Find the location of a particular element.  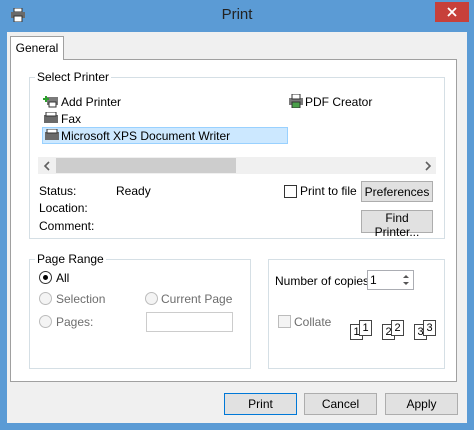

copies-label: Number of copies: is located at coordinates (324, 281).